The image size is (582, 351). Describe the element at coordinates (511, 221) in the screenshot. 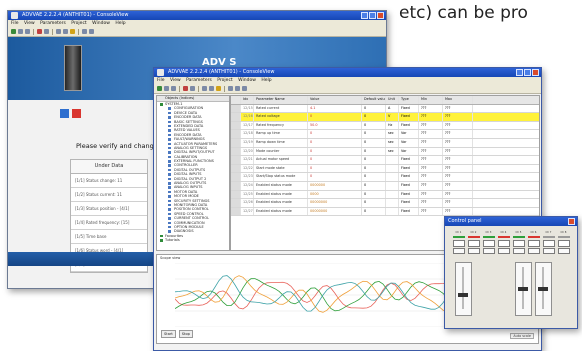

I see `window-titlebar: Control panel` at that location.